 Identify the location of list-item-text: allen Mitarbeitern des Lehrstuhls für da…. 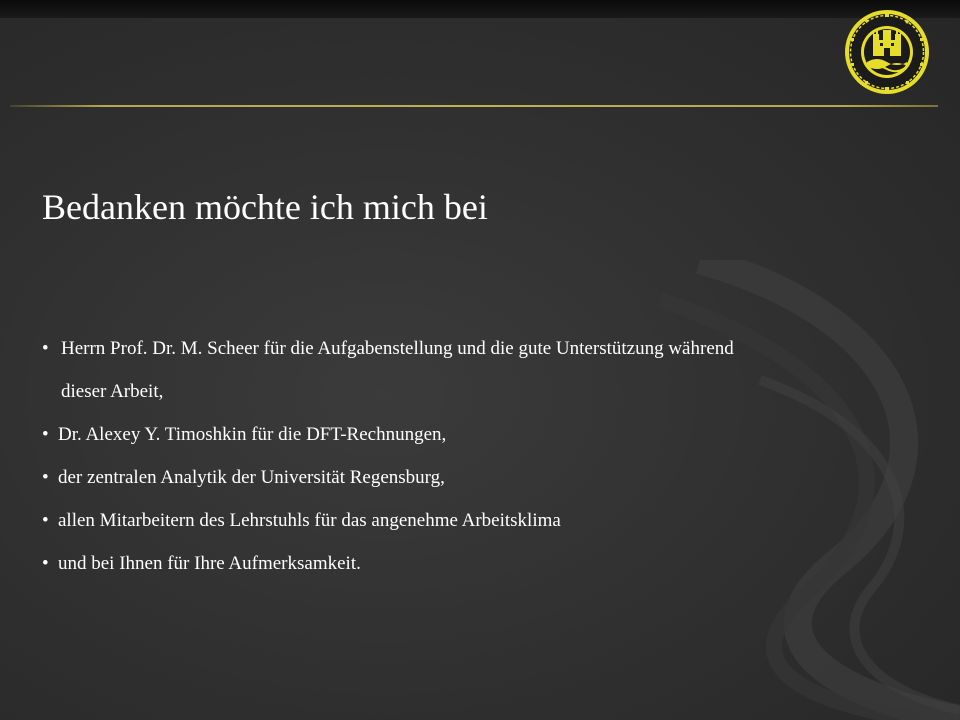
(309, 520).